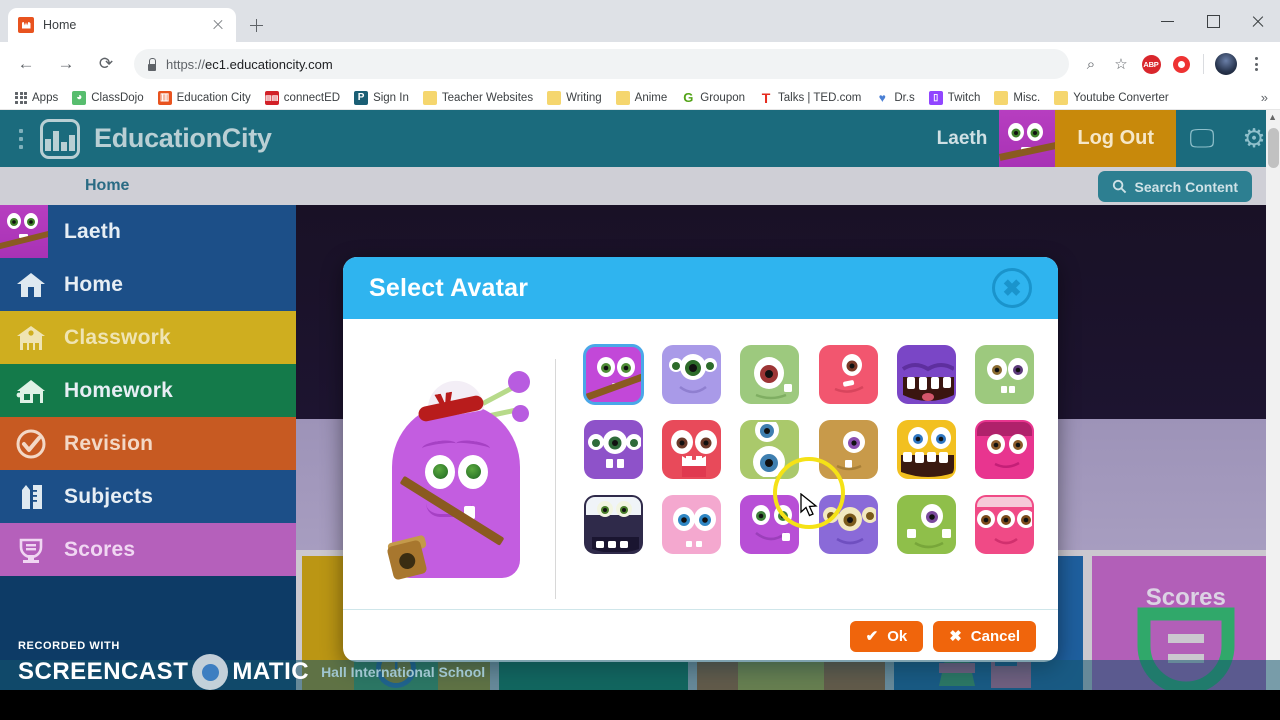  Describe the element at coordinates (21, 138) in the screenshot. I see `menu-grip-icon` at that location.